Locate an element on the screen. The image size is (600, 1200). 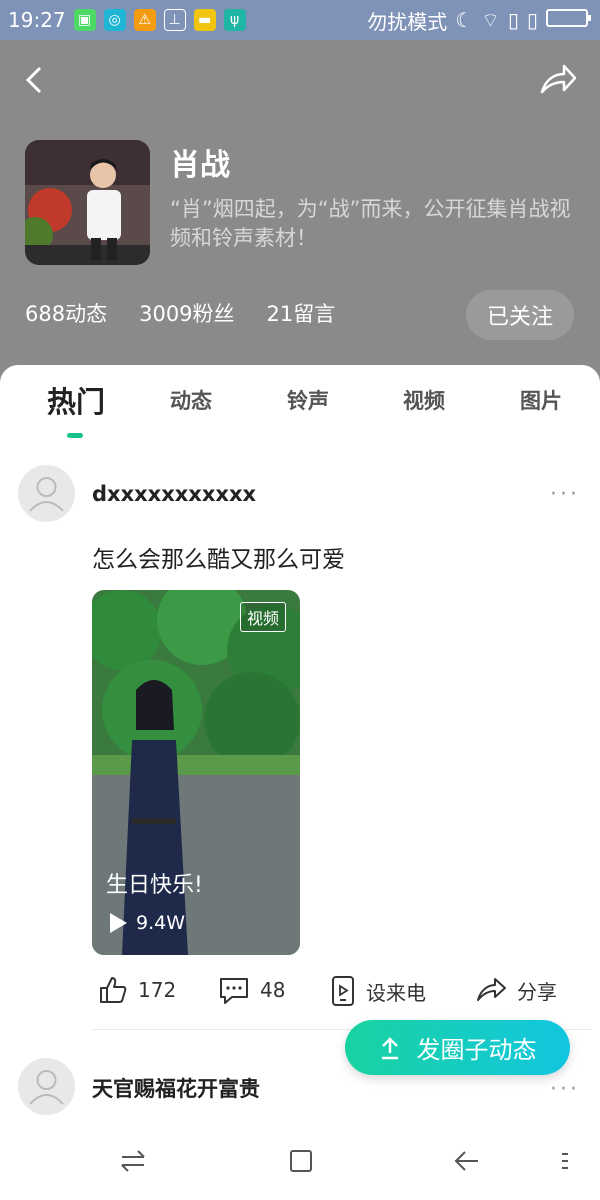
signal-icon: ▯ is located at coordinates (513, 20).